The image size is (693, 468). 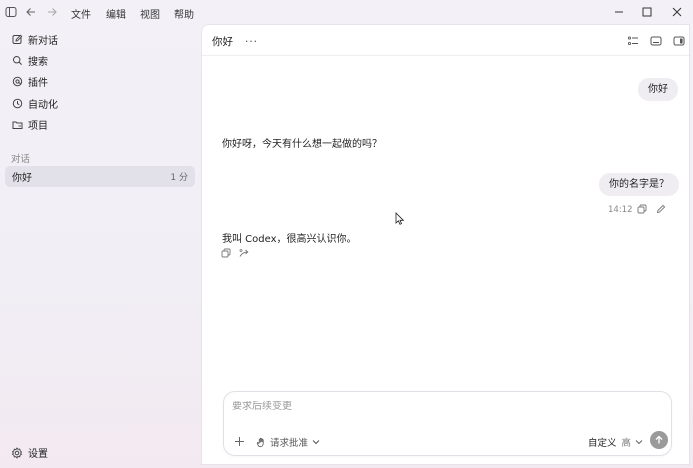 What do you see at coordinates (289, 239) in the screenshot?
I see `assistant-message: 我叫 Codex，很高兴认识你。` at bounding box center [289, 239].